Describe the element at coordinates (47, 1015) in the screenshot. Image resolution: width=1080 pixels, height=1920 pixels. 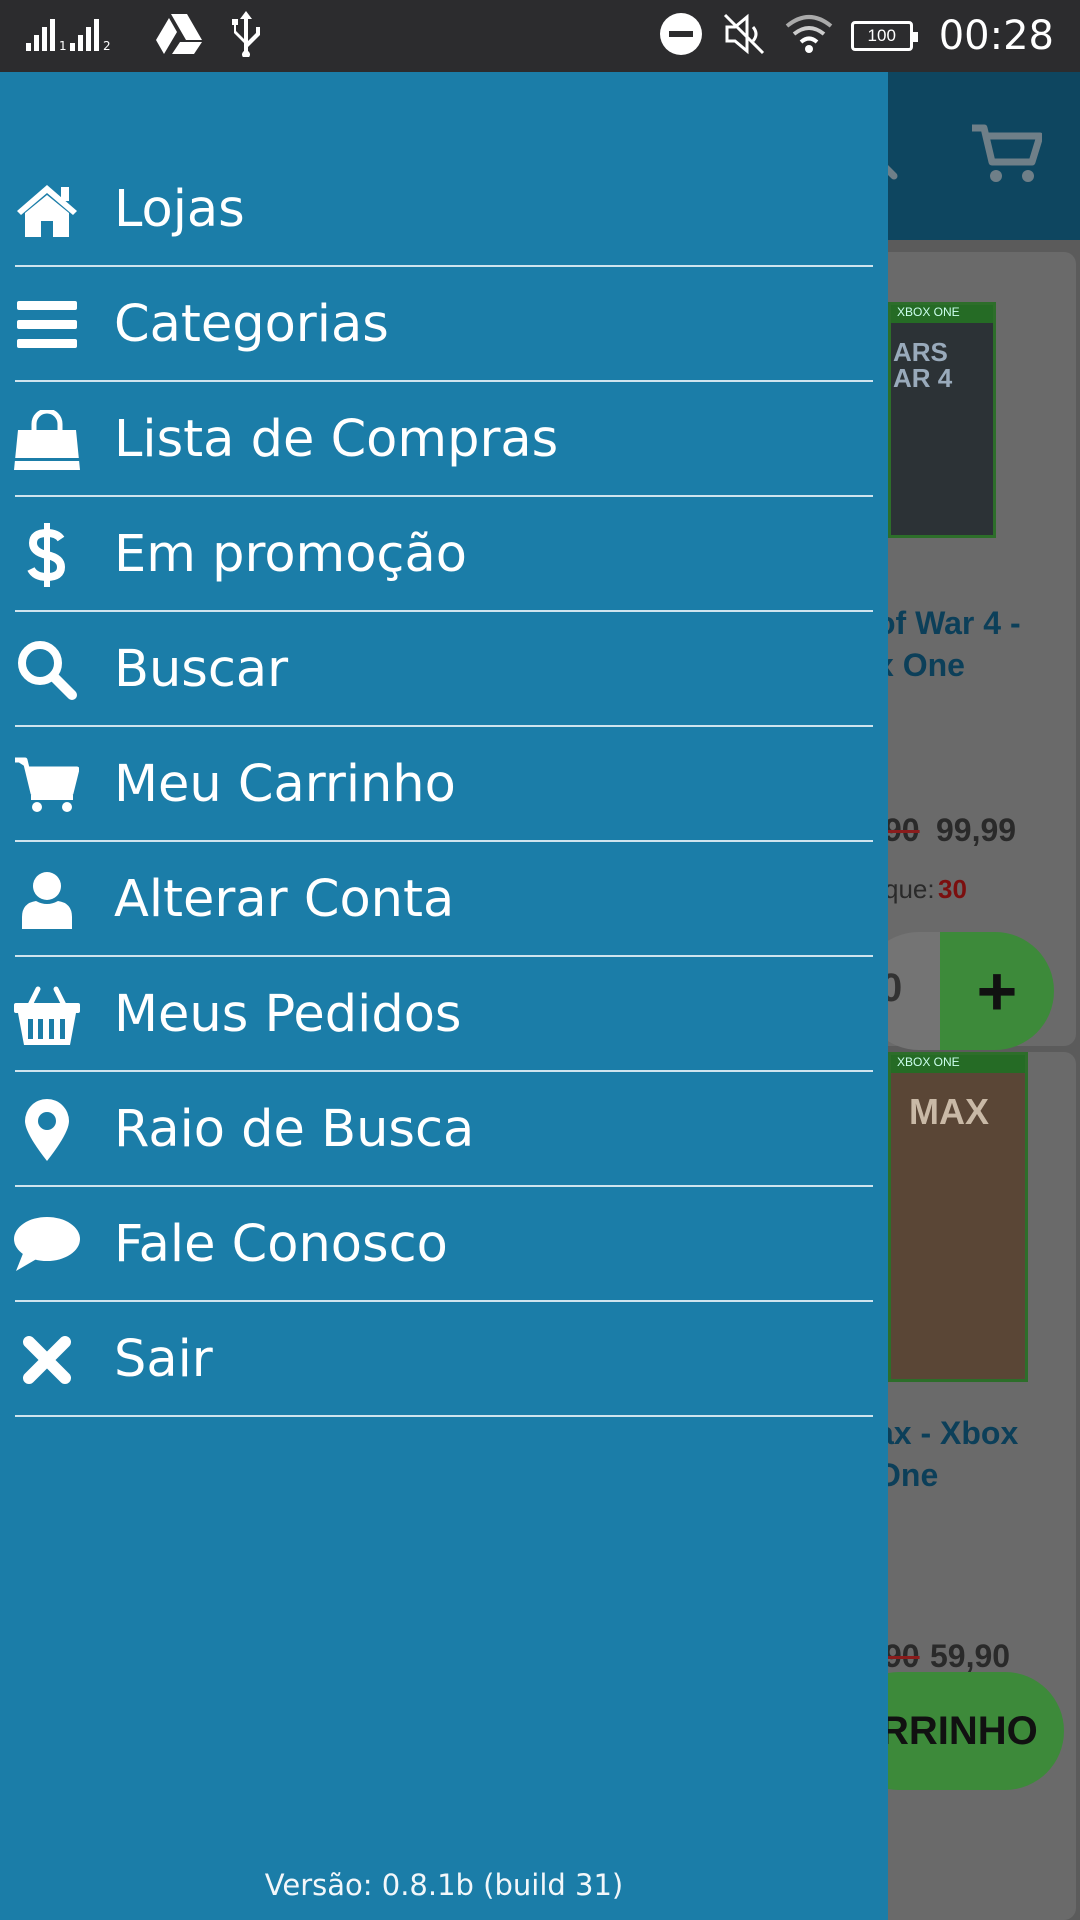
I see `basket-icon` at that location.